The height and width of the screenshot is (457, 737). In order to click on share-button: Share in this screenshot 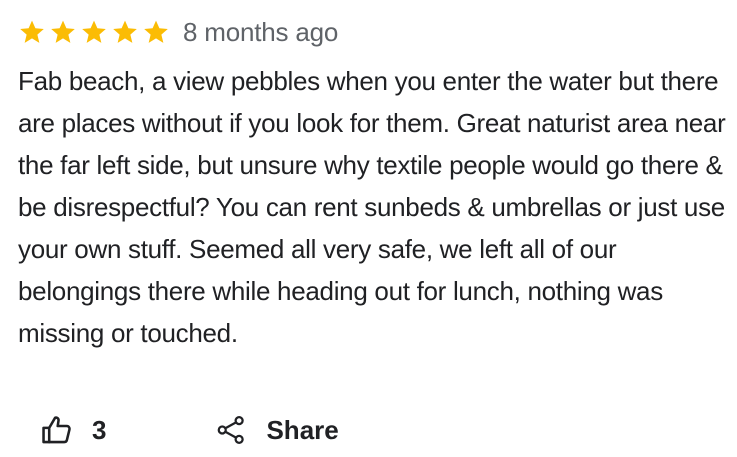, I will do `click(277, 430)`.